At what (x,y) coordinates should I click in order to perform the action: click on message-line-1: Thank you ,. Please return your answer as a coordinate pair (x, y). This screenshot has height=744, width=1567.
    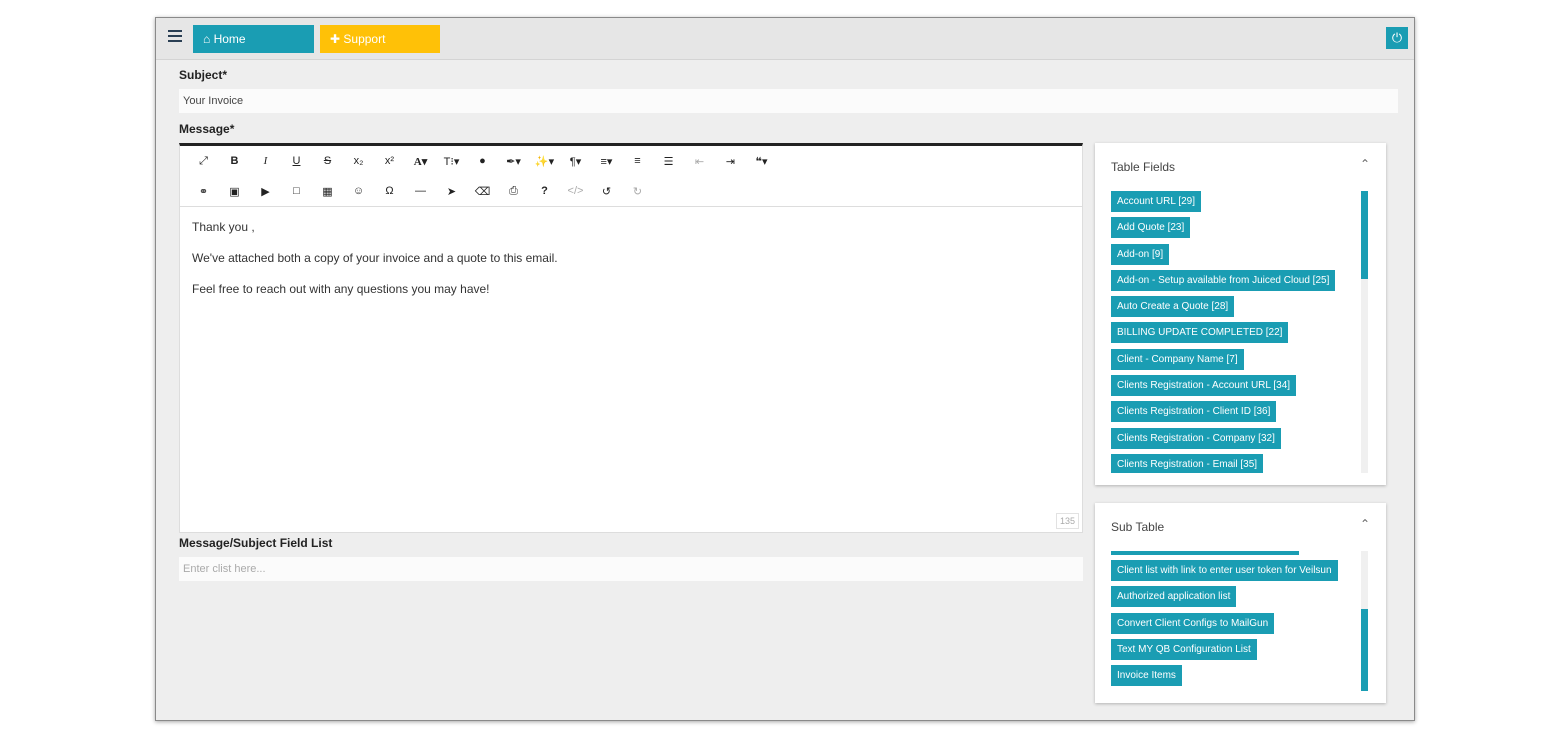
    Looking at the image, I should click on (223, 227).